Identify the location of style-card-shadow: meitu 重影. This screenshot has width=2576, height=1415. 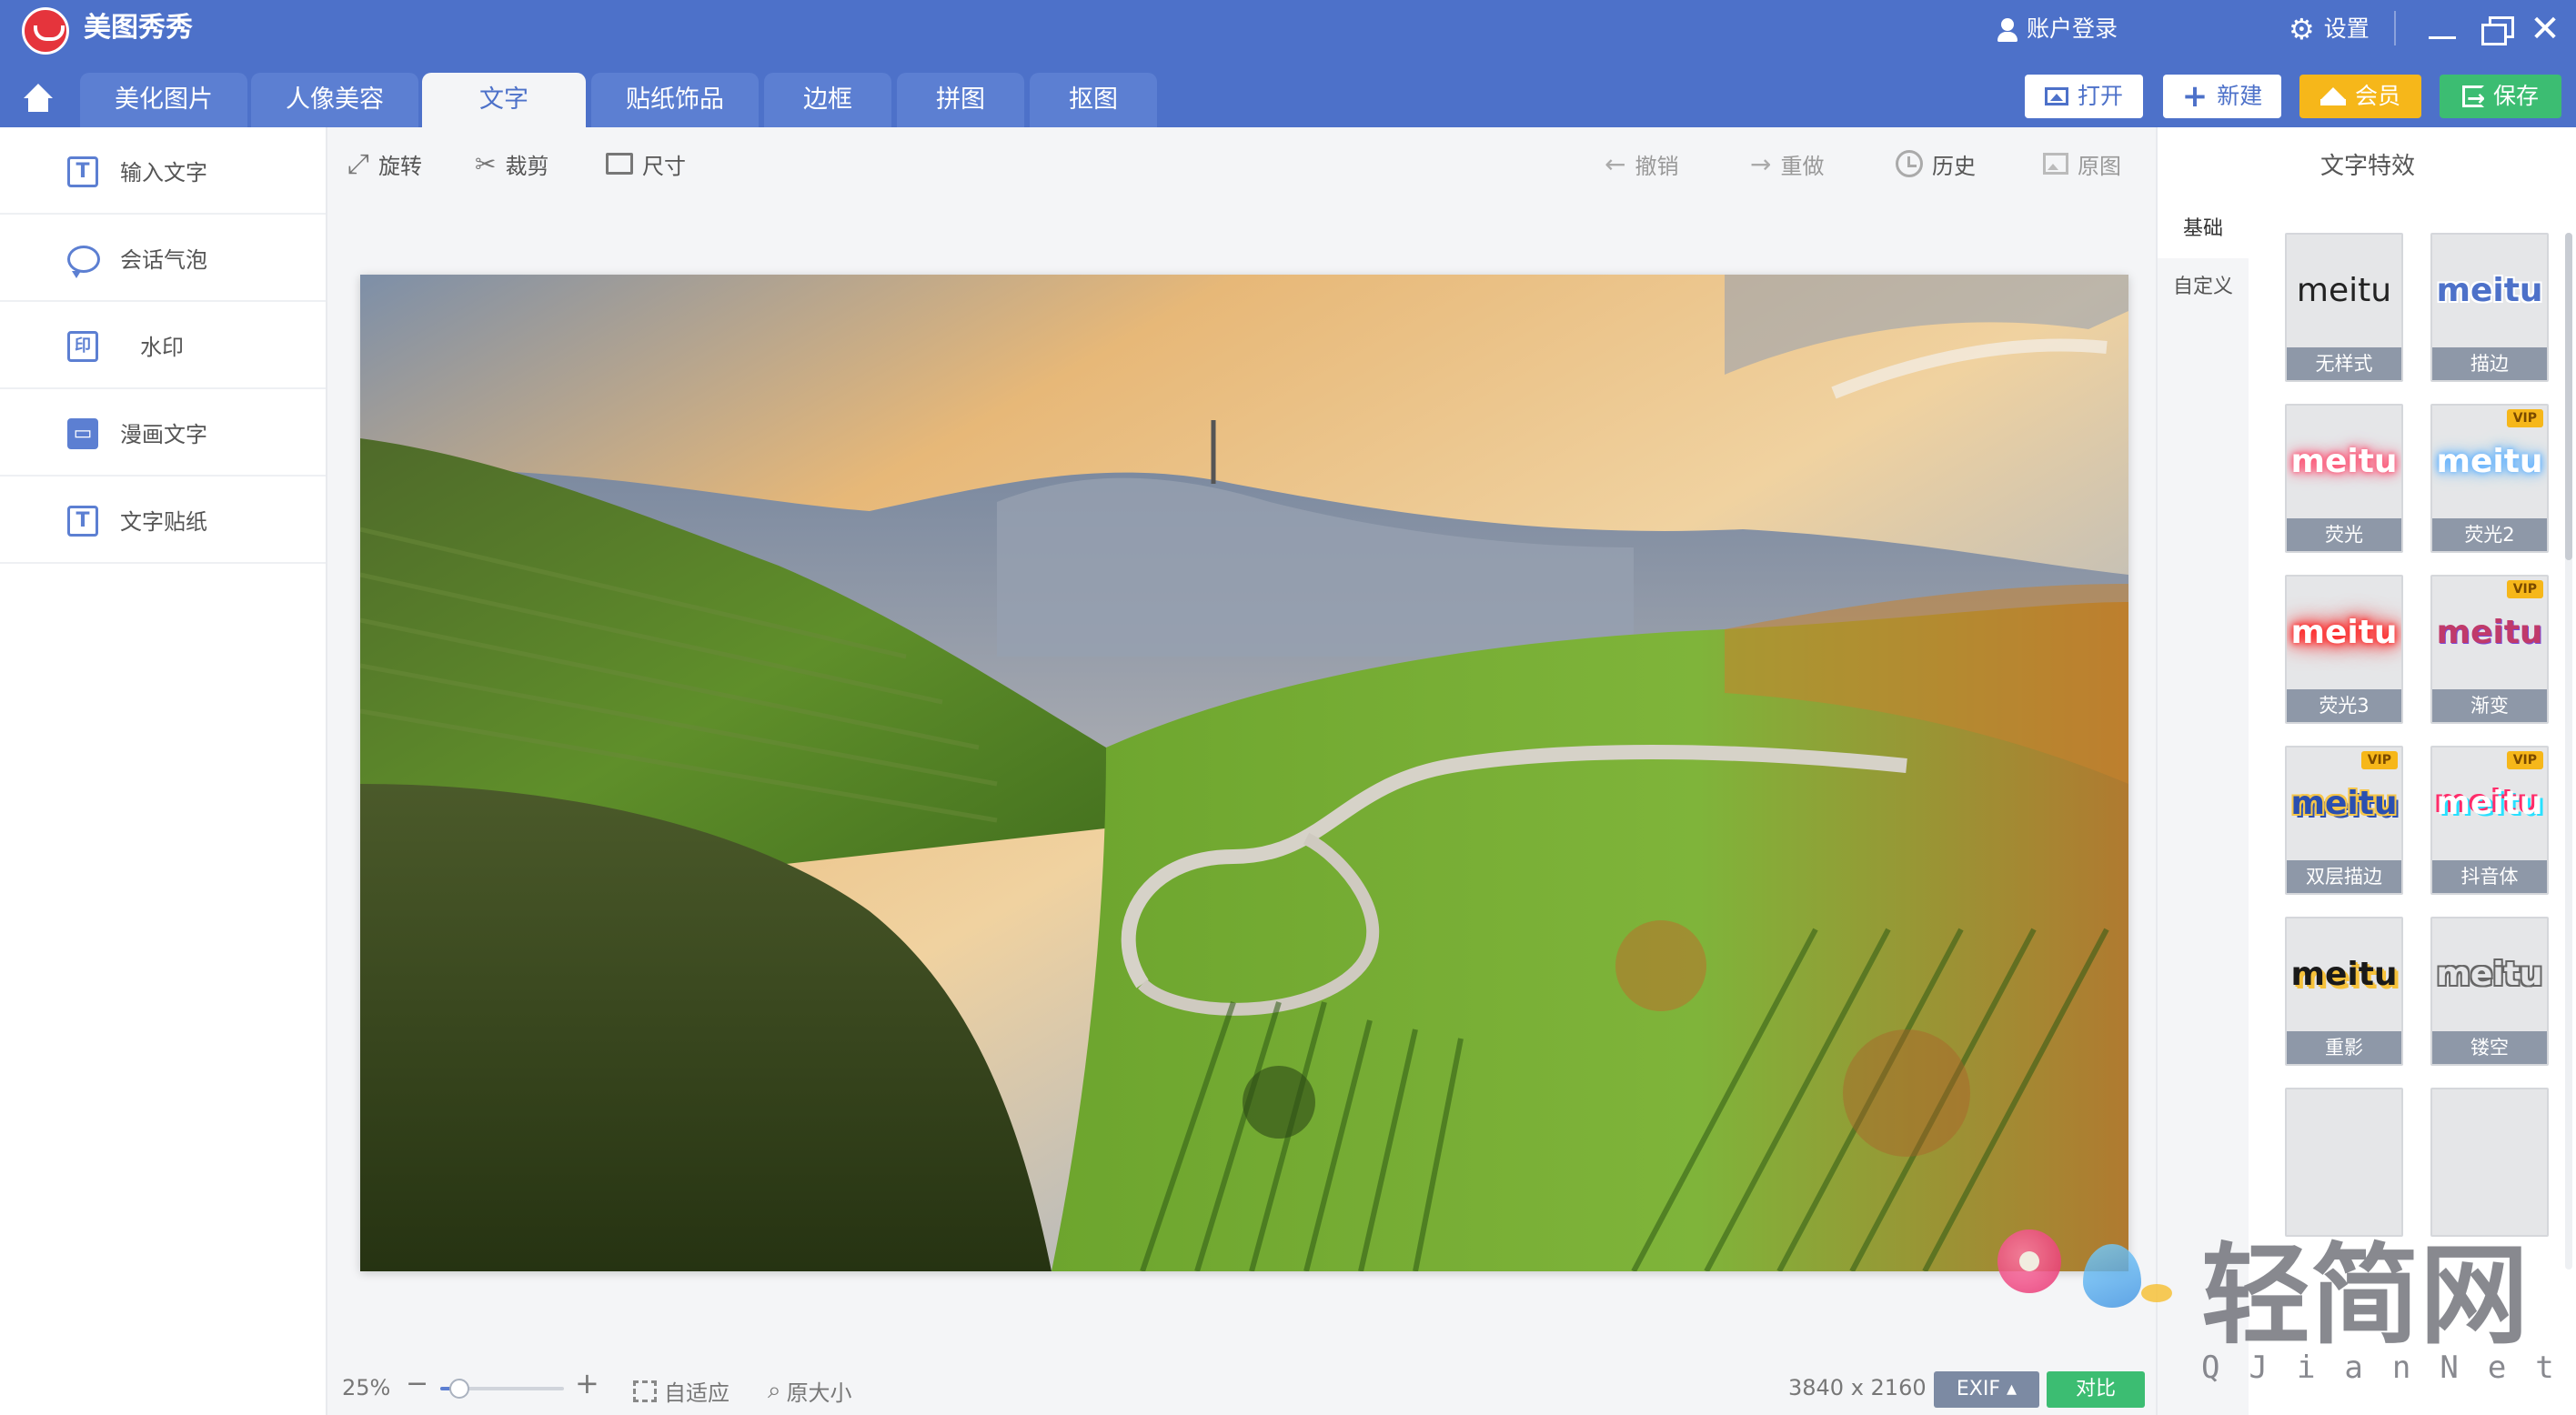
(2344, 991).